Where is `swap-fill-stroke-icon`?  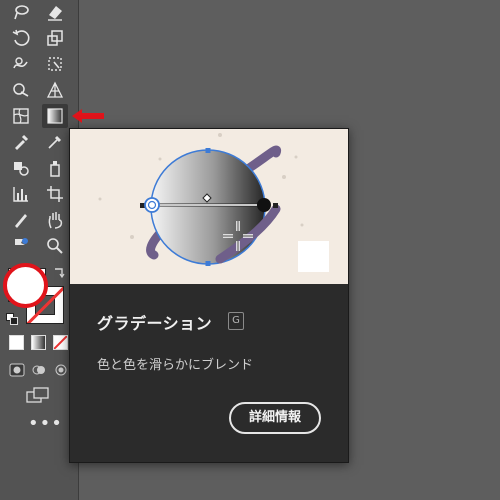 swap-fill-stroke-icon is located at coordinates (59, 273).